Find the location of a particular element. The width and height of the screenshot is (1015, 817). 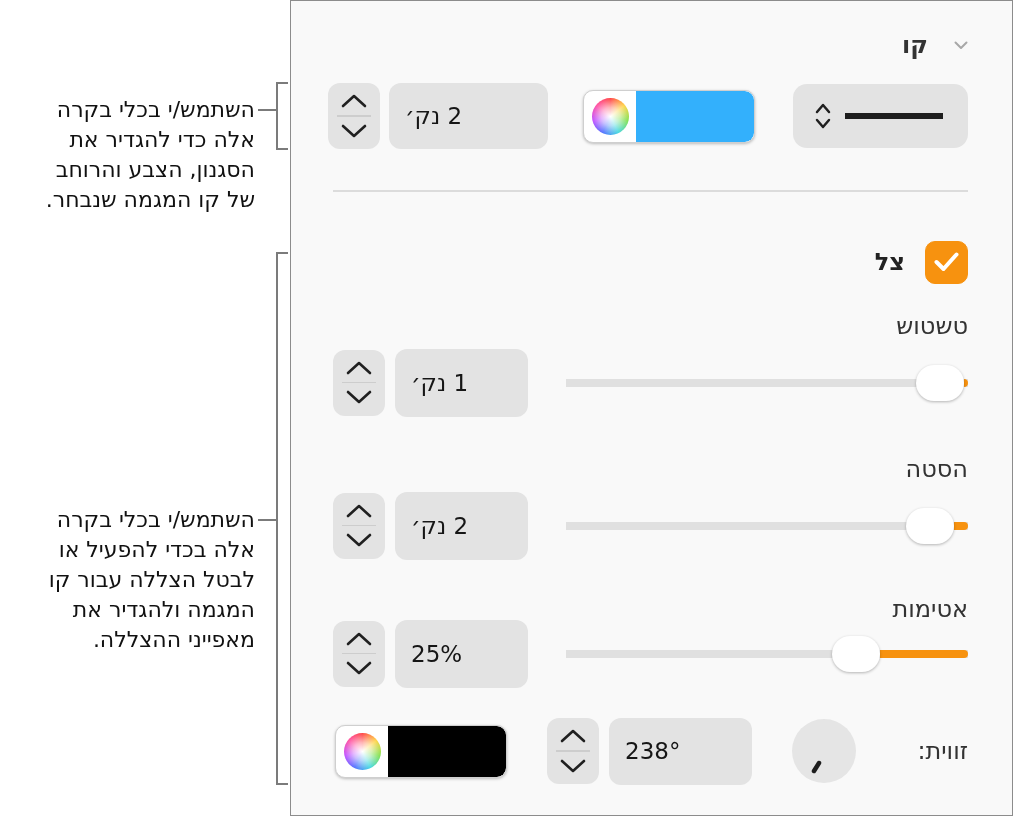

checkmark-icon is located at coordinates (946, 262).